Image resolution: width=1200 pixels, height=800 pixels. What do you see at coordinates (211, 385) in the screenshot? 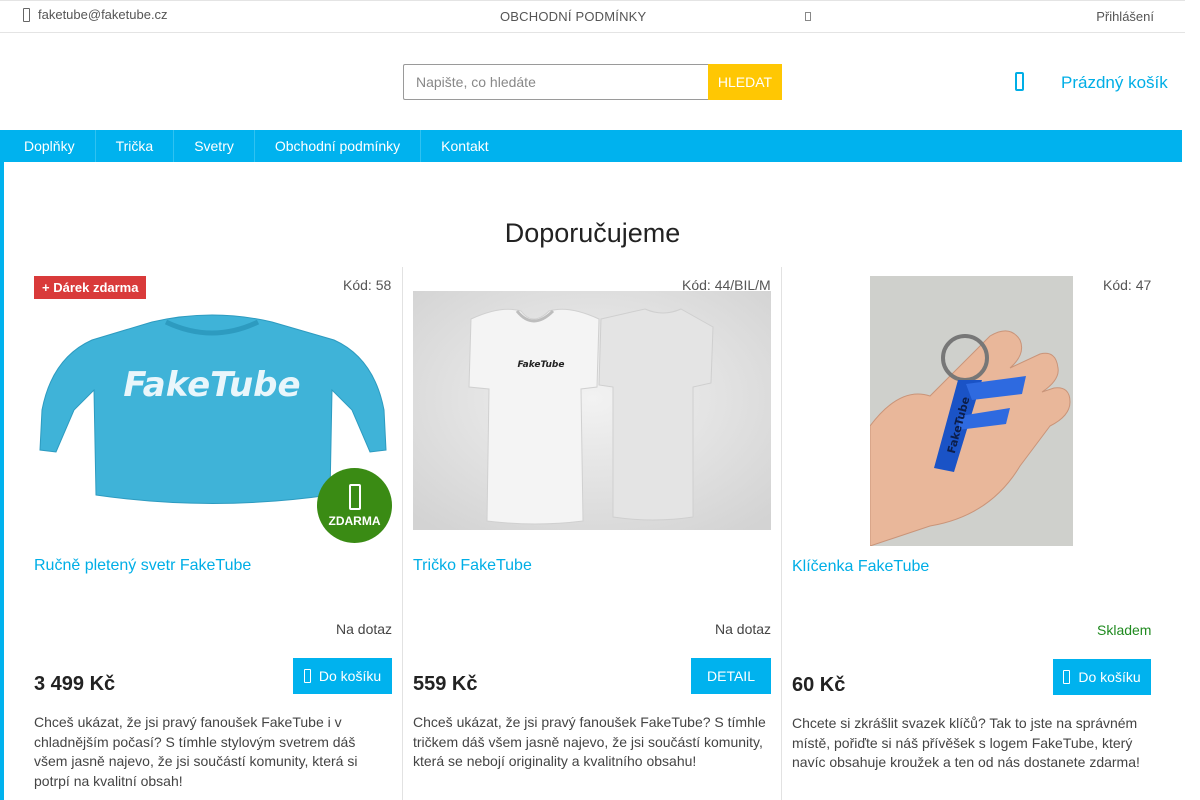
I see `sweater-logo-text: FakeTube` at bounding box center [211, 385].